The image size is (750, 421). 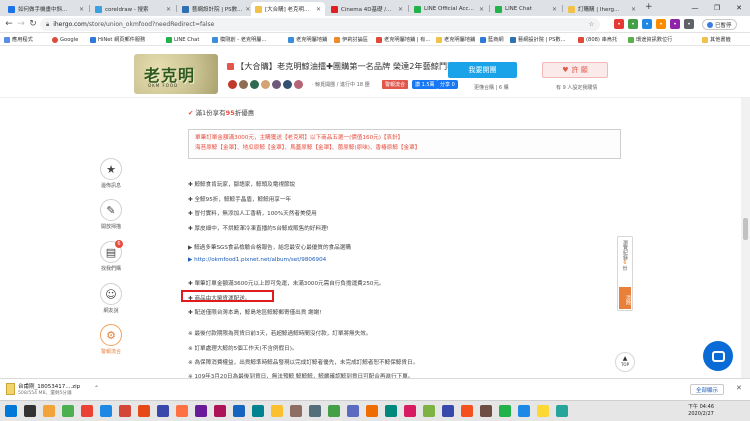 What do you see at coordinates (575, 70) in the screenshot?
I see `wish-button: ♥ 許 願` at bounding box center [575, 70].